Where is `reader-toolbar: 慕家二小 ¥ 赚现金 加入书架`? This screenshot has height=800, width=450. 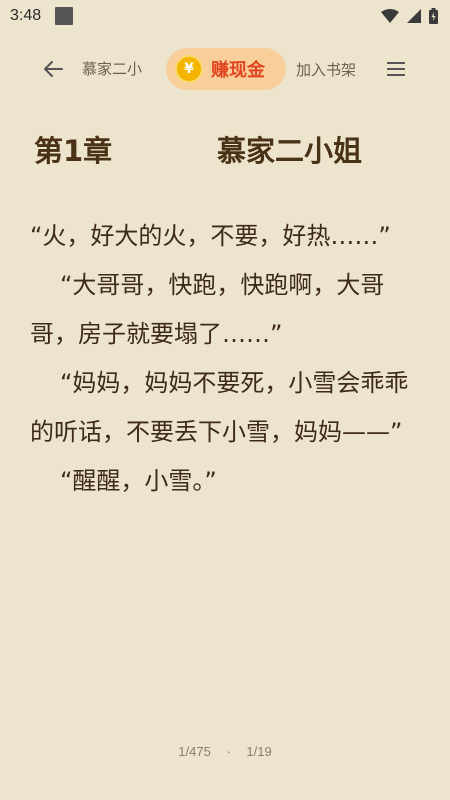
reader-toolbar: 慕家二小 ¥ 赚现金 加入书架 is located at coordinates (225, 69).